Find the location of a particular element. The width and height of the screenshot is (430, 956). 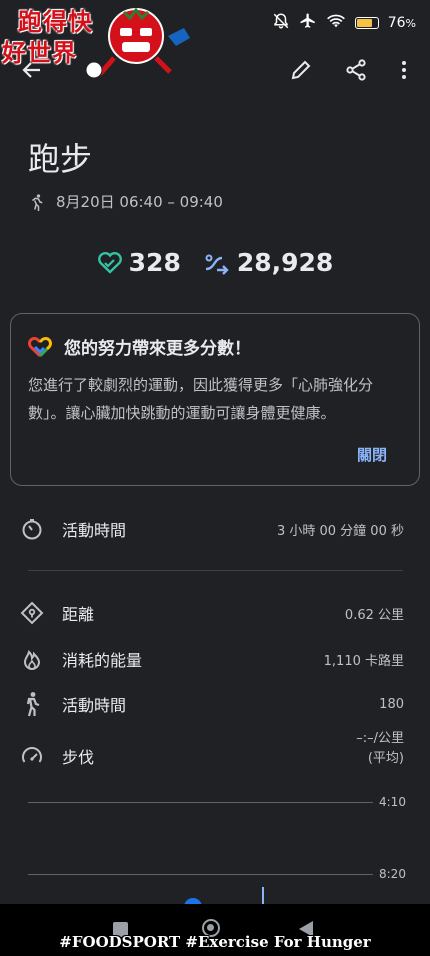

steps-value: 28,928 is located at coordinates (285, 262).